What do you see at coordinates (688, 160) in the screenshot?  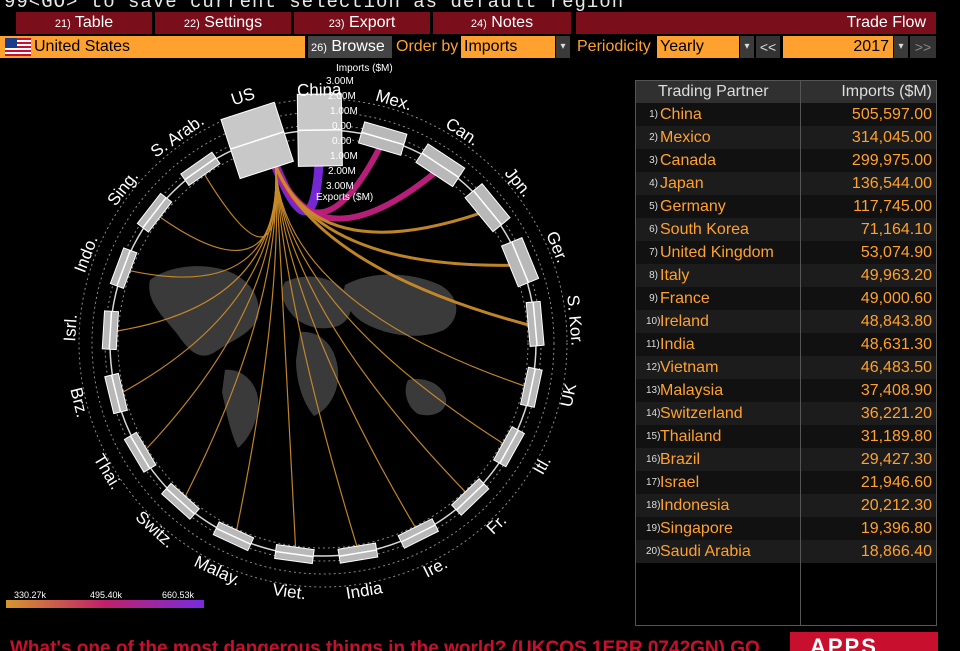 I see `row-partner: Canada` at bounding box center [688, 160].